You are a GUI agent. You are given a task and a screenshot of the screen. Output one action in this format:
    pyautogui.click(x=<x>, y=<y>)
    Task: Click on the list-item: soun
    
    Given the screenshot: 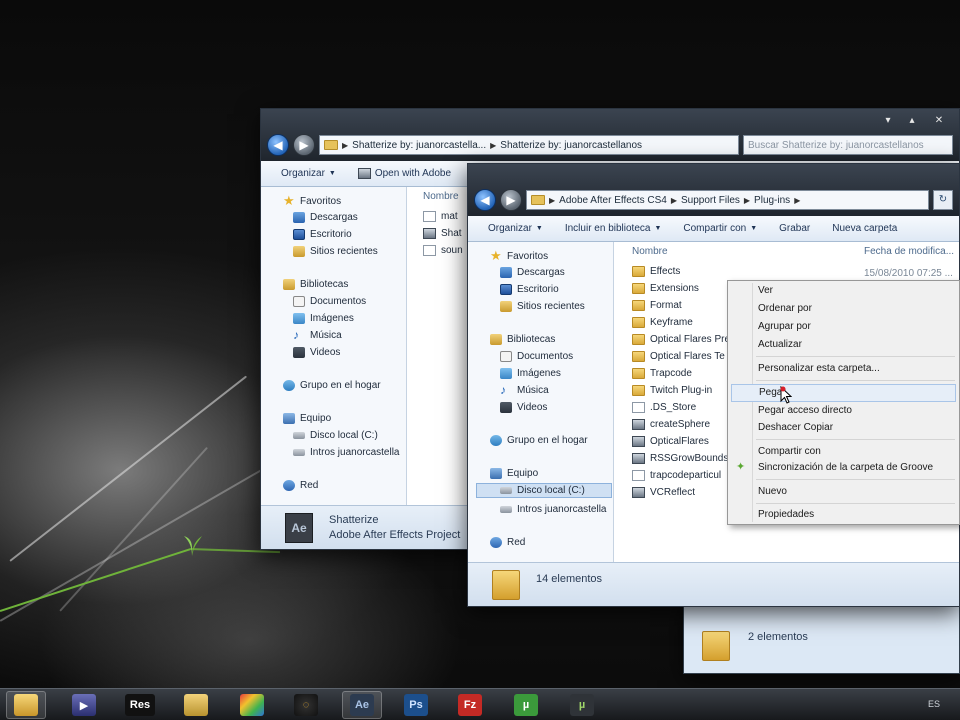 What is the action you would take?
    pyautogui.click(x=443, y=250)
    